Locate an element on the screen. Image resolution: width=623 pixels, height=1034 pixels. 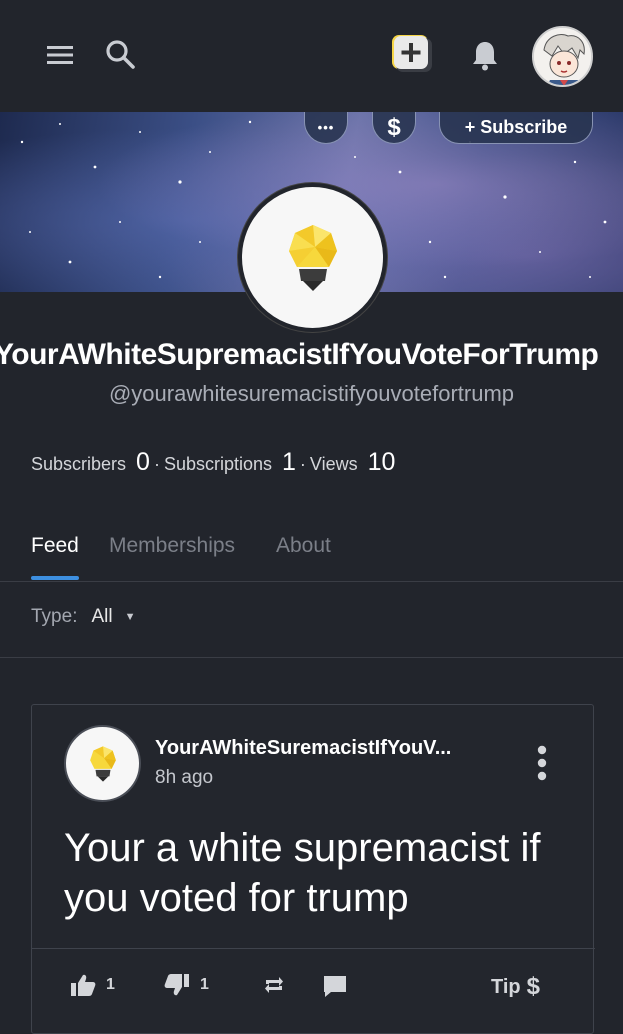
caret-down-icon: ▼ is located at coordinates (130, 617).